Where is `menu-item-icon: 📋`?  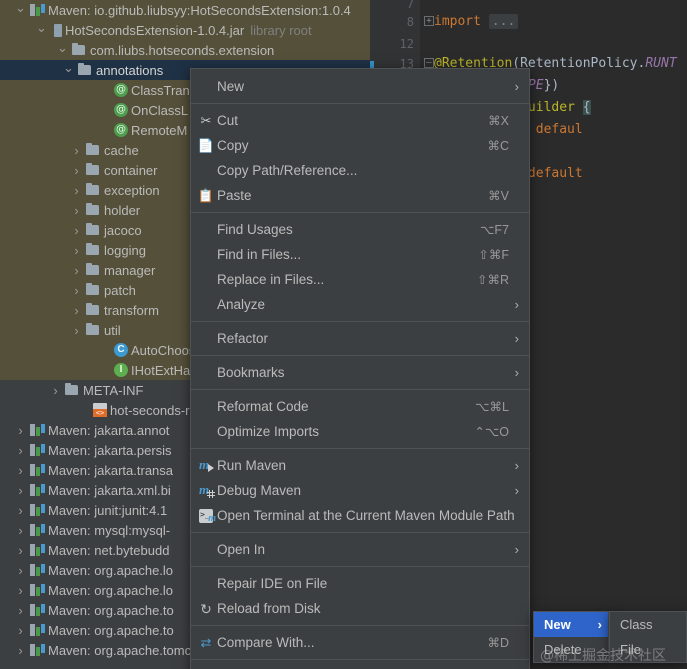 menu-item-icon: 📋 is located at coordinates (206, 196).